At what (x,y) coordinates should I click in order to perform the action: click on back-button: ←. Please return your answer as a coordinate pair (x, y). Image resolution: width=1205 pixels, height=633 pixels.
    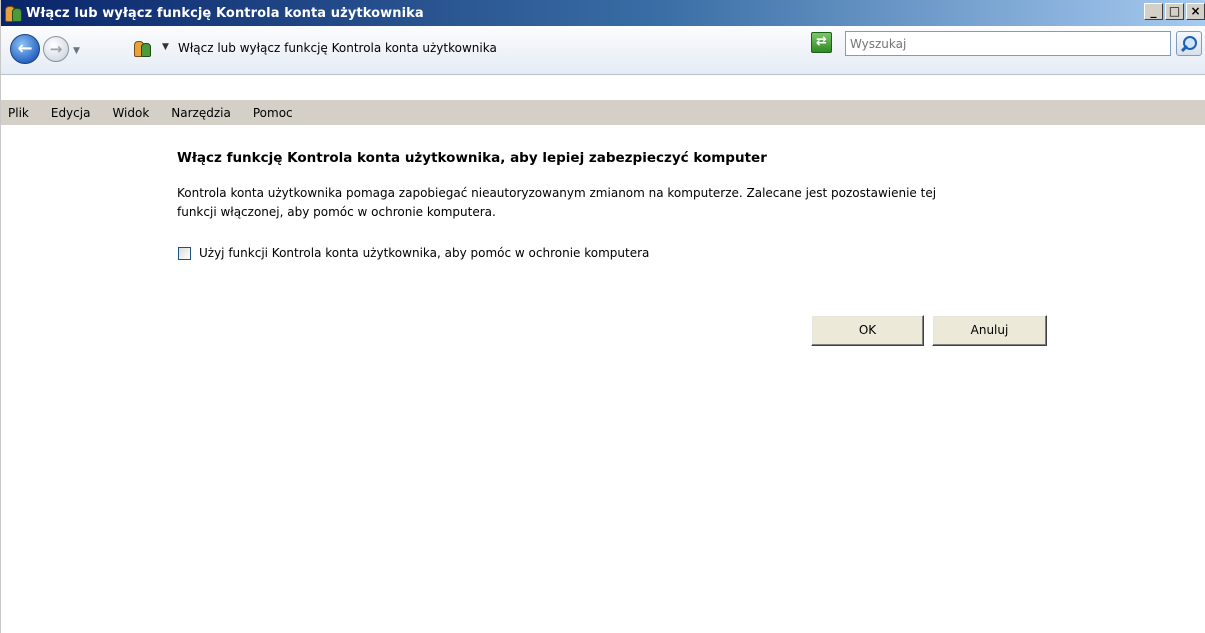
    Looking at the image, I should click on (25, 49).